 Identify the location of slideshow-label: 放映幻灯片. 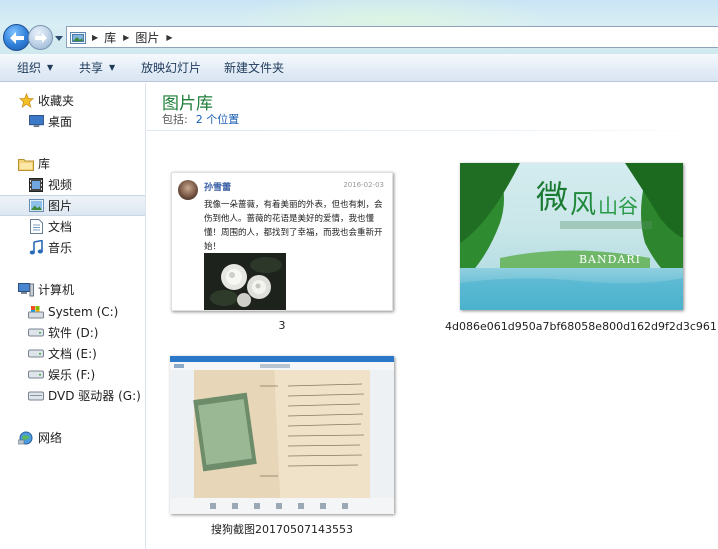
(171, 68).